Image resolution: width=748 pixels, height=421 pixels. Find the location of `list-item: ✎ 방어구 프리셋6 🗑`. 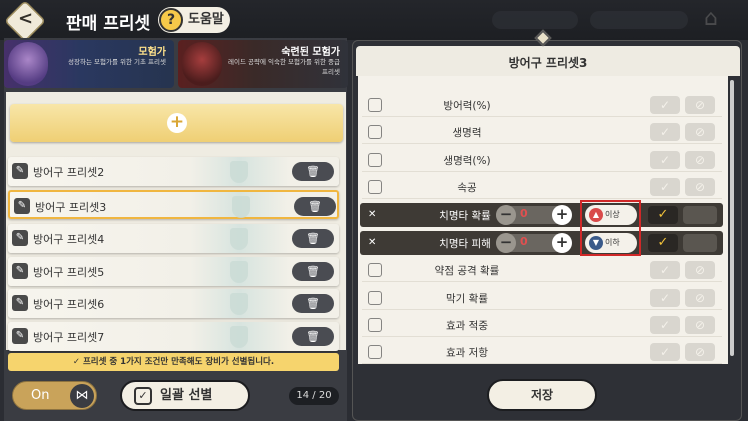

list-item: ✎ 방어구 프리셋6 🗑 is located at coordinates (173, 303).